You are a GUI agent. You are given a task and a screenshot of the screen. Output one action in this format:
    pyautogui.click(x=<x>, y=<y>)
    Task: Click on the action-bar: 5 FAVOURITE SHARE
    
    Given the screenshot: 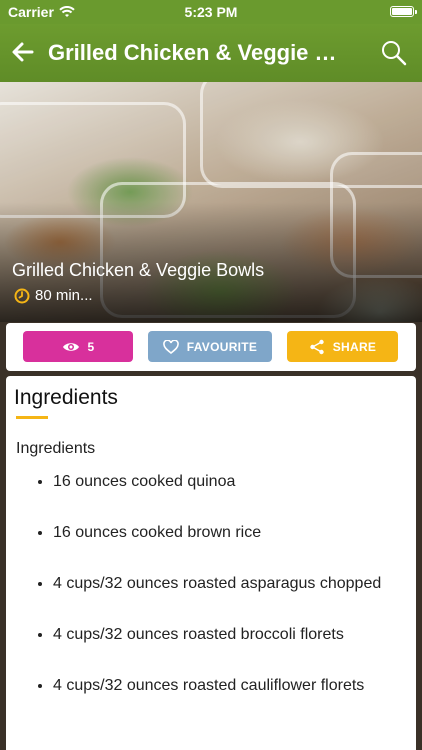 What is the action you would take?
    pyautogui.click(x=211, y=347)
    